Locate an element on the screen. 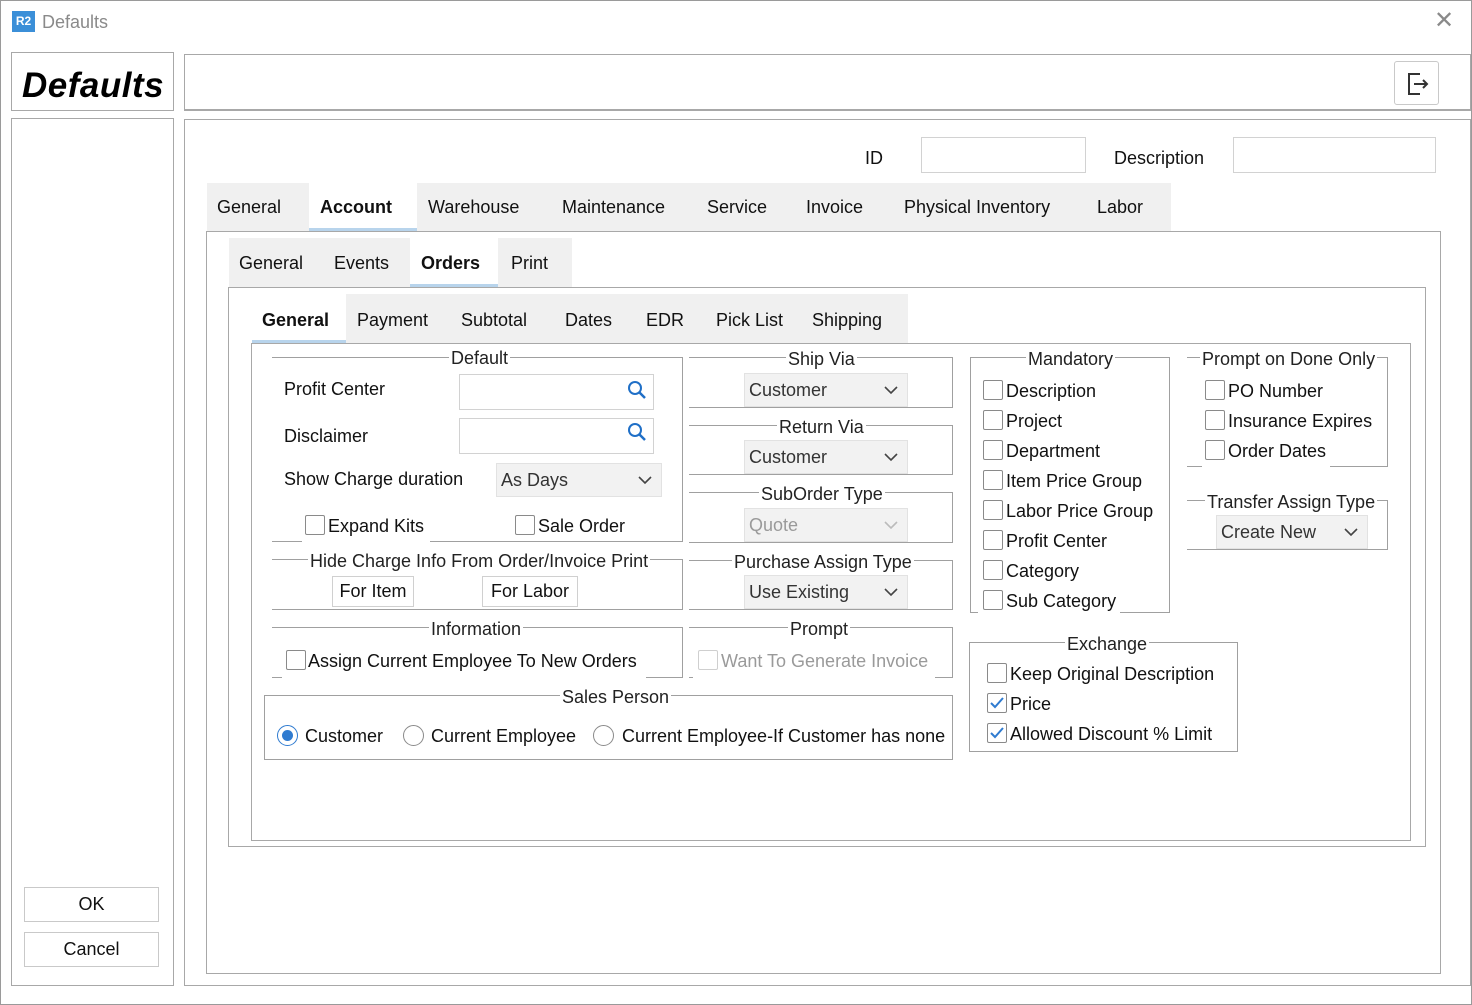 The width and height of the screenshot is (1472, 1005). sale-order-checkbox is located at coordinates (525, 525).